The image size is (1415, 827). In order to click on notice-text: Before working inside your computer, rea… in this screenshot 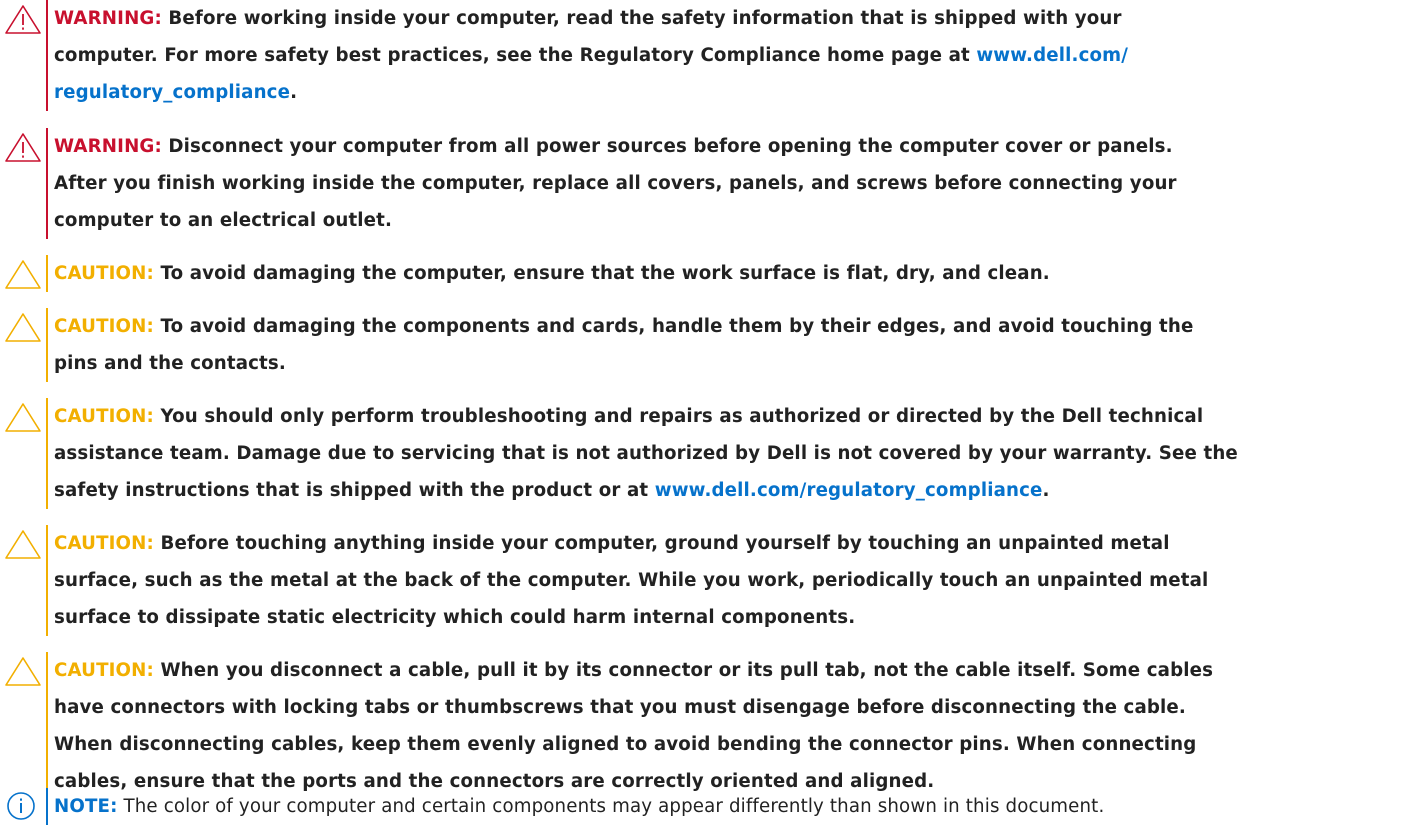, I will do `click(645, 18)`.